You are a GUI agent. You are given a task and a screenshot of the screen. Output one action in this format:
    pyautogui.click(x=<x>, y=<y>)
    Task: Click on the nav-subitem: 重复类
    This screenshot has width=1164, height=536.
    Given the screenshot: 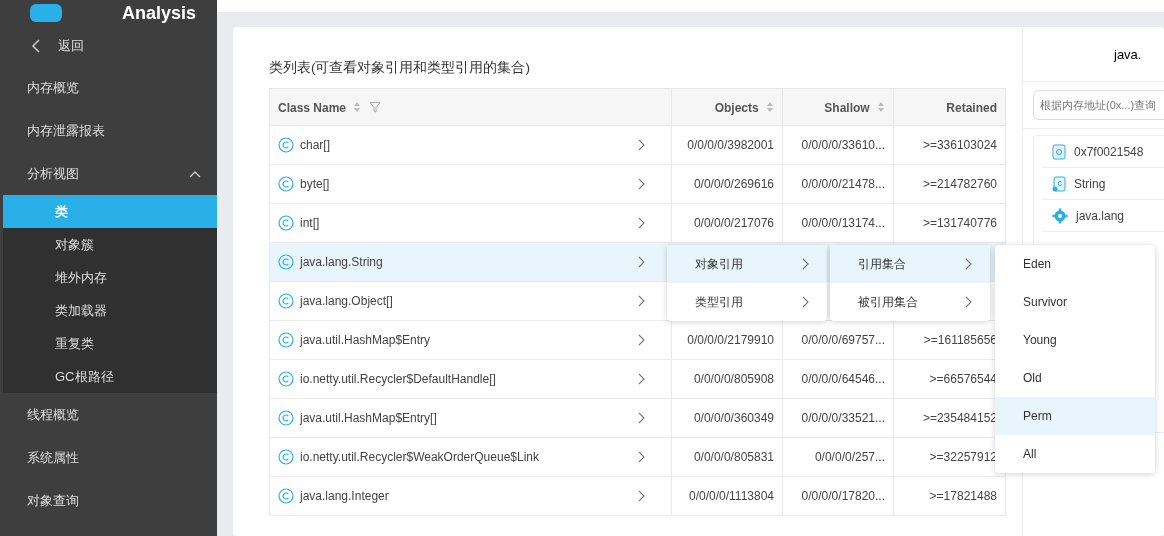 What is the action you would take?
    pyautogui.click(x=110, y=343)
    